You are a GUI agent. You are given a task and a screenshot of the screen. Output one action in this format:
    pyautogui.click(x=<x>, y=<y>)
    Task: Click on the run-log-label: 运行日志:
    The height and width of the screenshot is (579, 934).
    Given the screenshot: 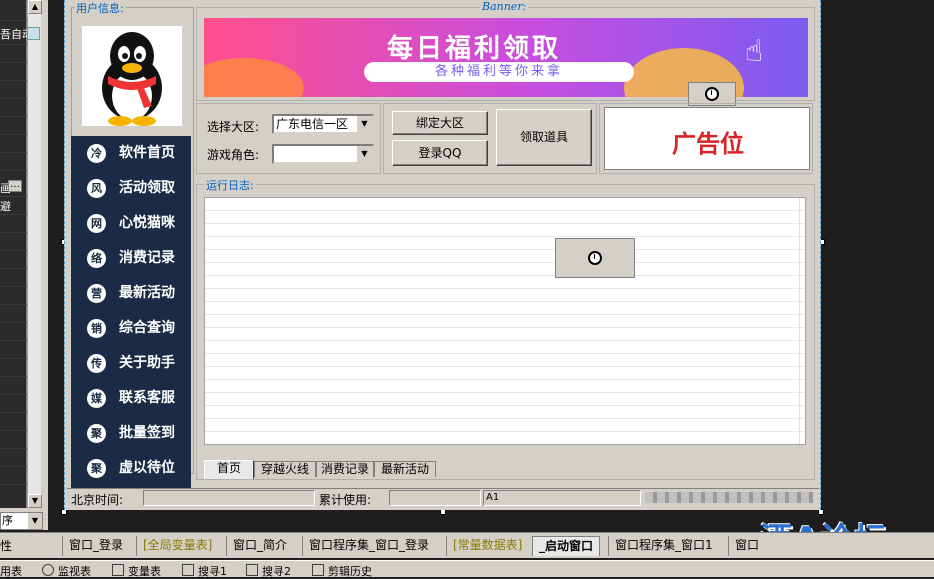 What is the action you would take?
    pyautogui.click(x=230, y=185)
    